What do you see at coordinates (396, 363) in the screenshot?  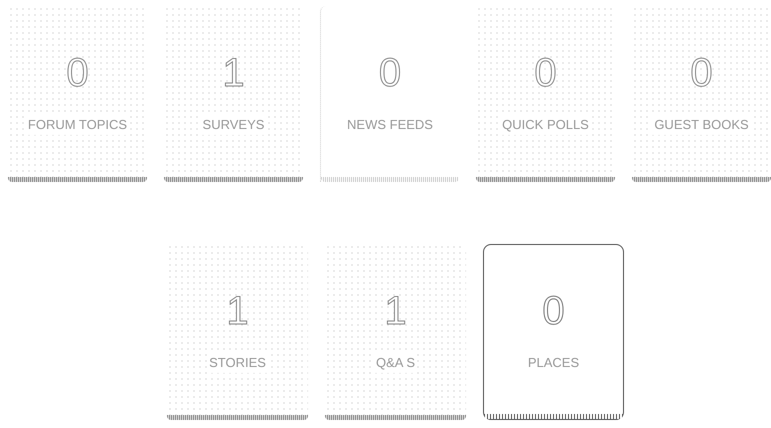 I see `tile-label: Q&A S` at bounding box center [396, 363].